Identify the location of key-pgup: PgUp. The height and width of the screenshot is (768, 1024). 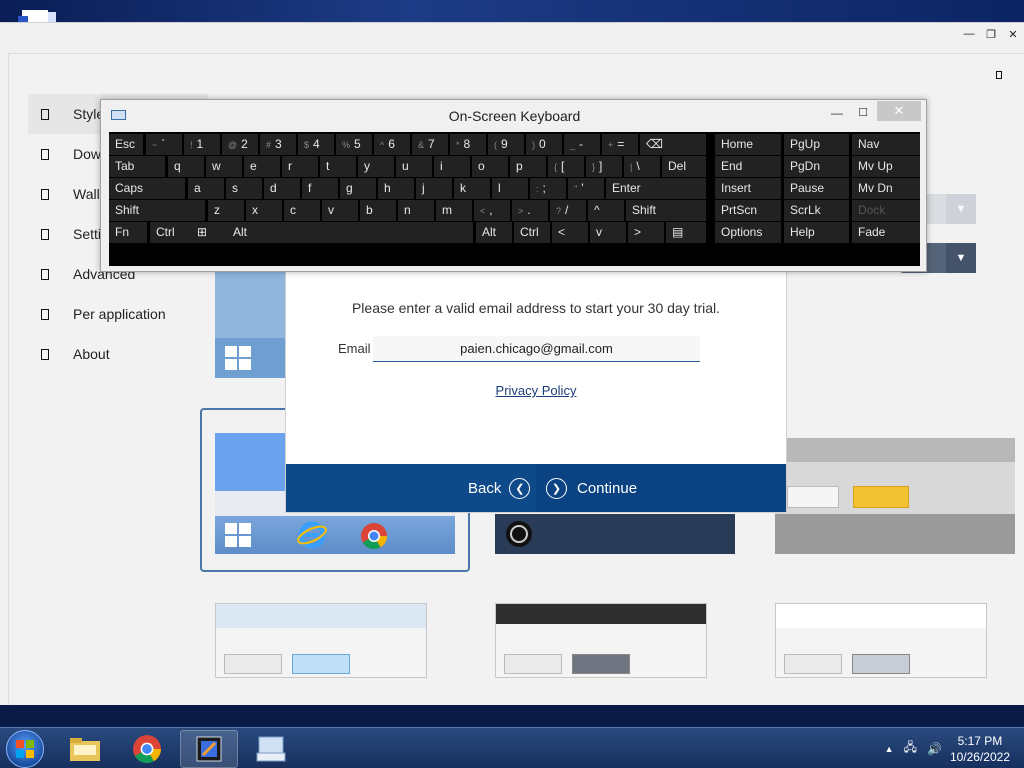
(816, 144).